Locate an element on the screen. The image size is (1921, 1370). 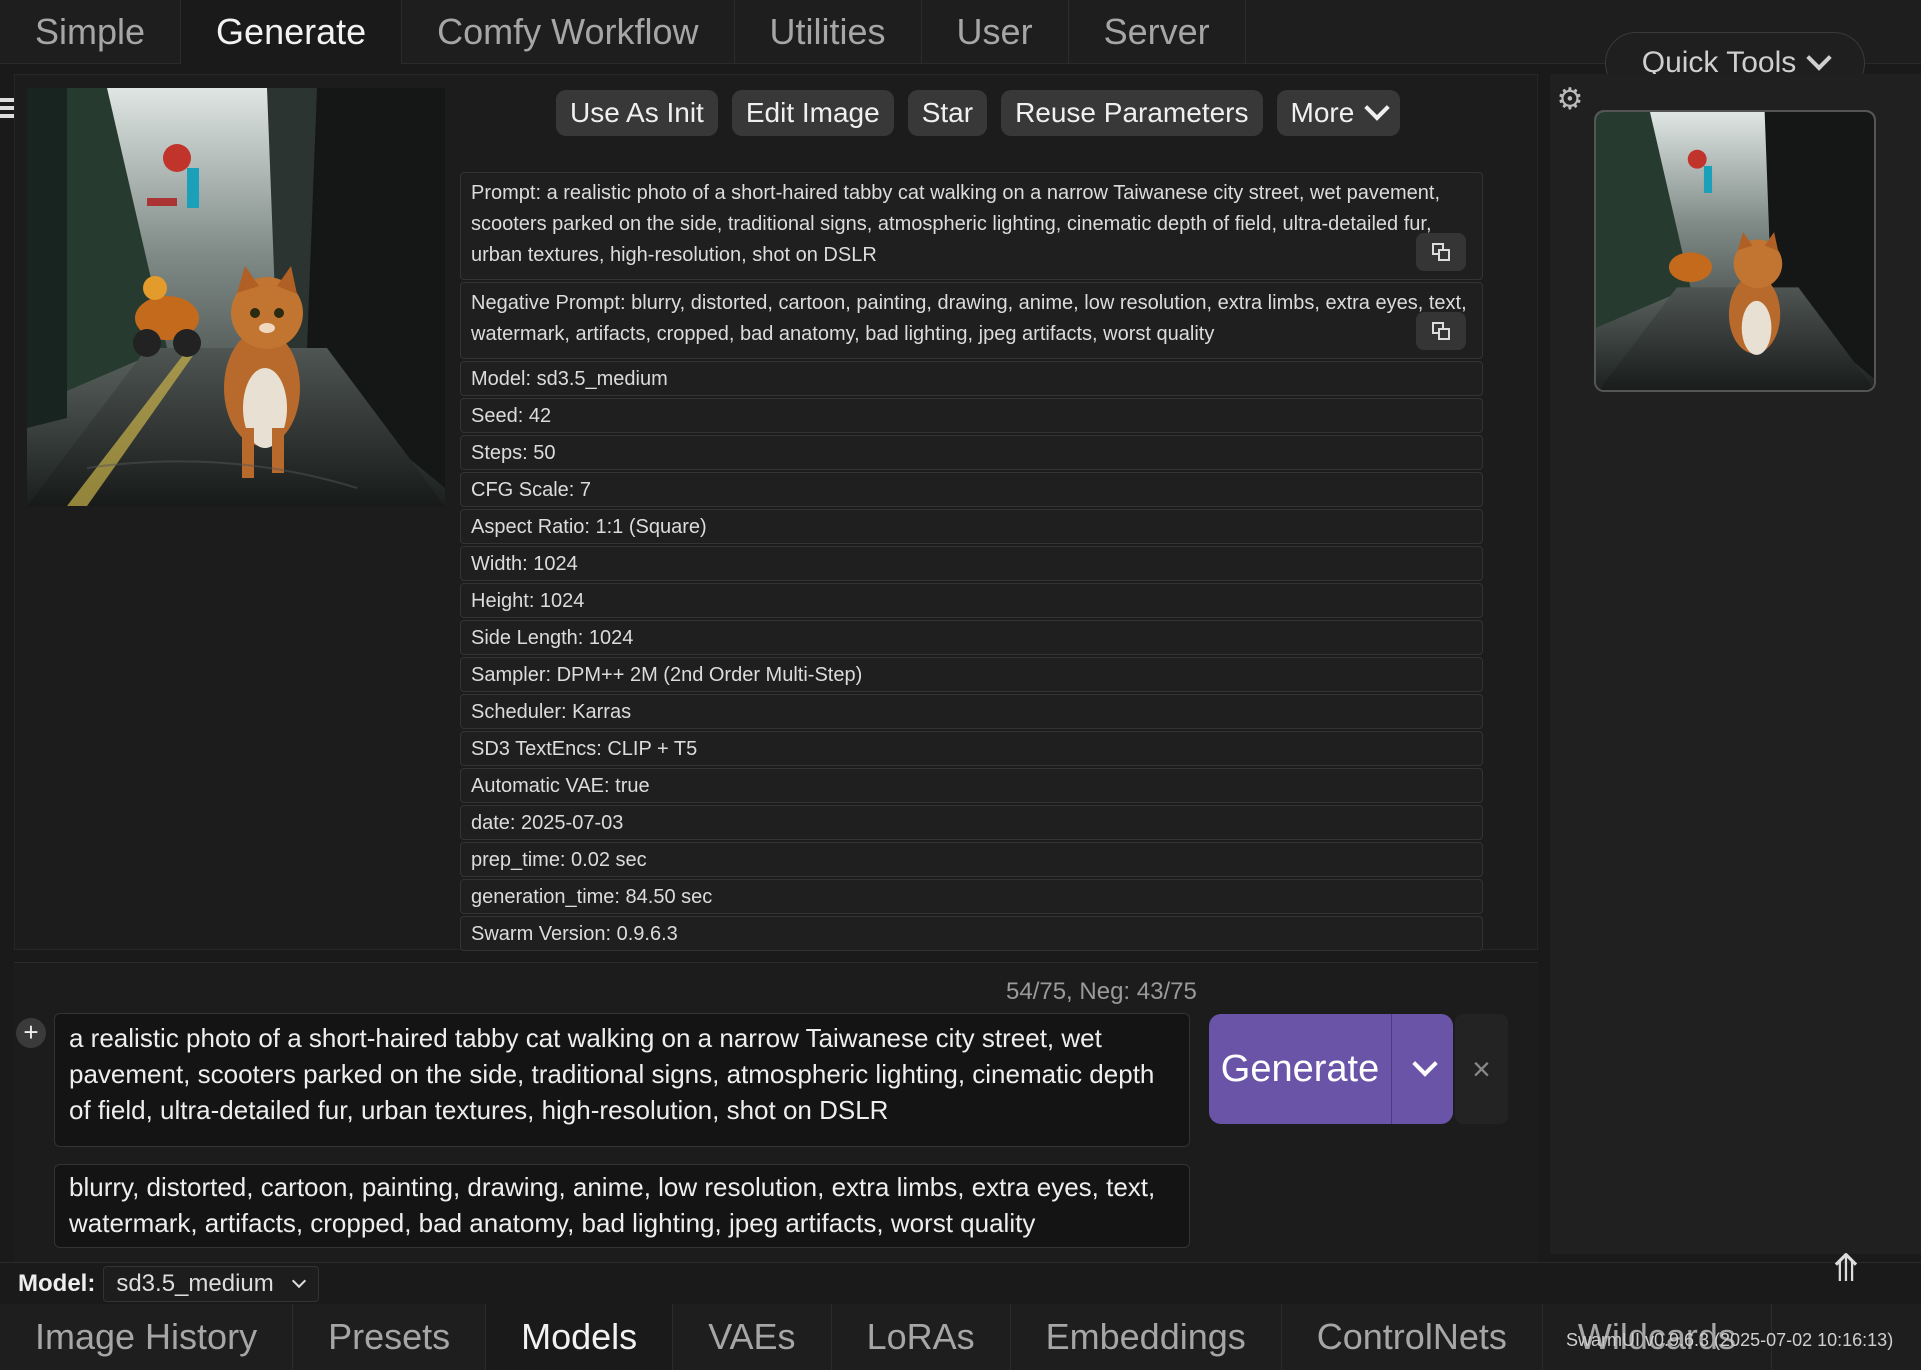
metadata-text-encoders: SD3 TextEncs: CLIP + T5 is located at coordinates (971, 748).